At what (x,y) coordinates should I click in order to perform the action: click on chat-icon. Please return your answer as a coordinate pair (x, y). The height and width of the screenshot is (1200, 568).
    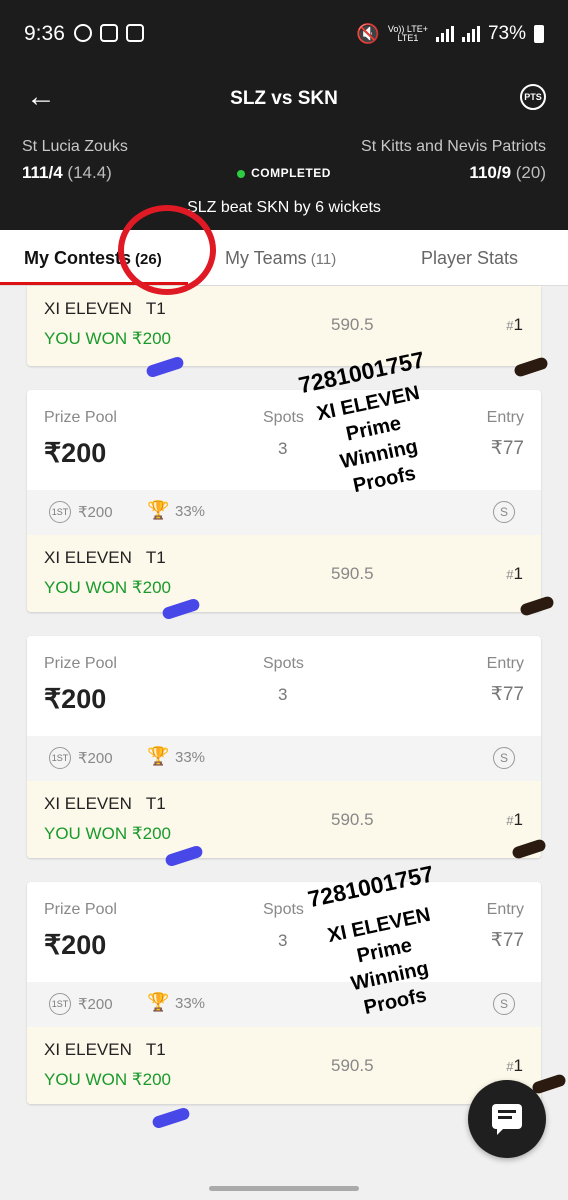
    Looking at the image, I should click on (507, 1119).